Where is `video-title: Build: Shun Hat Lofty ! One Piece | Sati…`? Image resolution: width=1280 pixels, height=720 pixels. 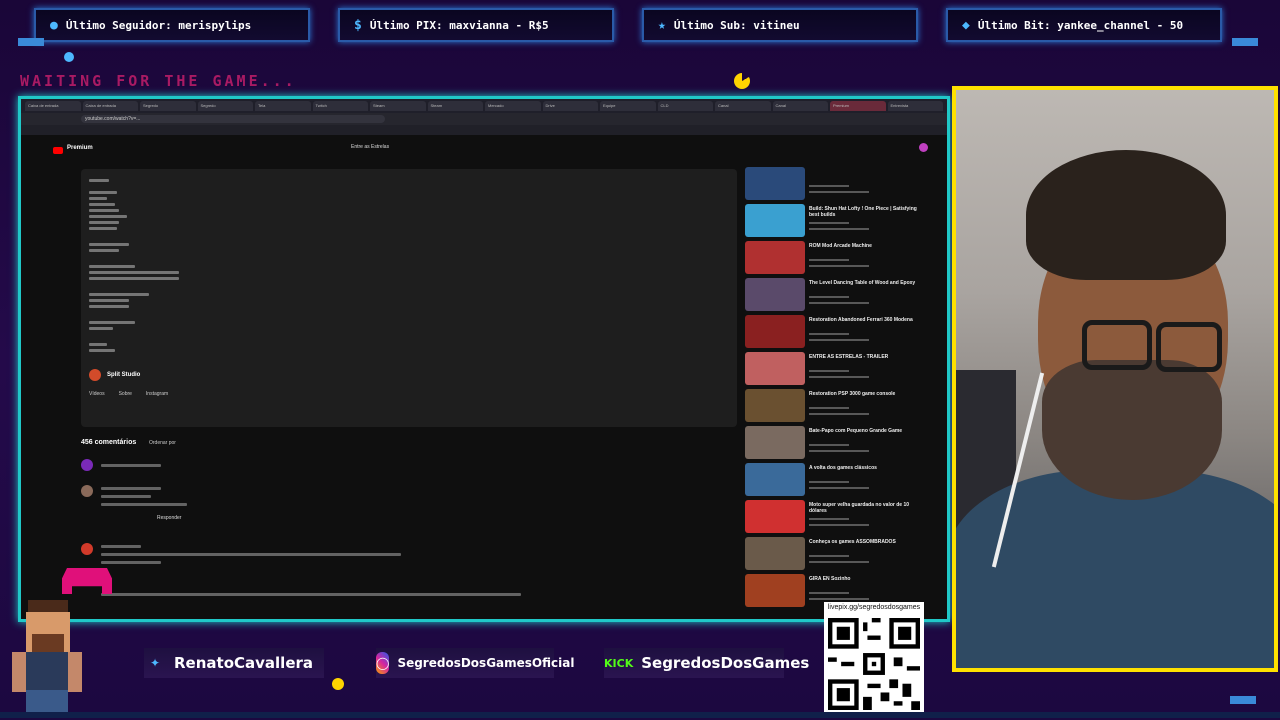 video-title: Build: Shun Hat Lofty ! One Piece | Sati… is located at coordinates (868, 212).